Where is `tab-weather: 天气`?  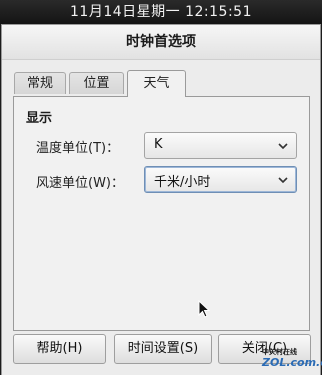
tab-weather: 天气 is located at coordinates (156, 83).